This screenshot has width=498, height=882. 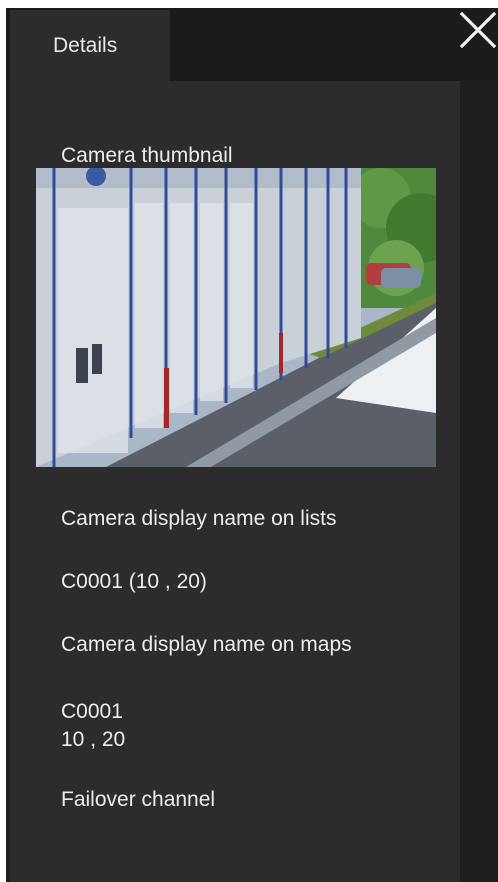 What do you see at coordinates (85, 45) in the screenshot?
I see `tab-details-label: Details` at bounding box center [85, 45].